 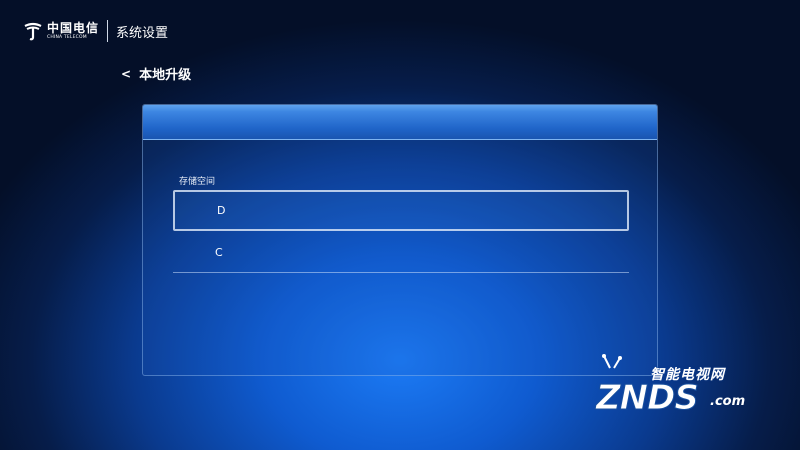 What do you see at coordinates (648, 398) in the screenshot?
I see `watermark-brand: ZNDS` at bounding box center [648, 398].